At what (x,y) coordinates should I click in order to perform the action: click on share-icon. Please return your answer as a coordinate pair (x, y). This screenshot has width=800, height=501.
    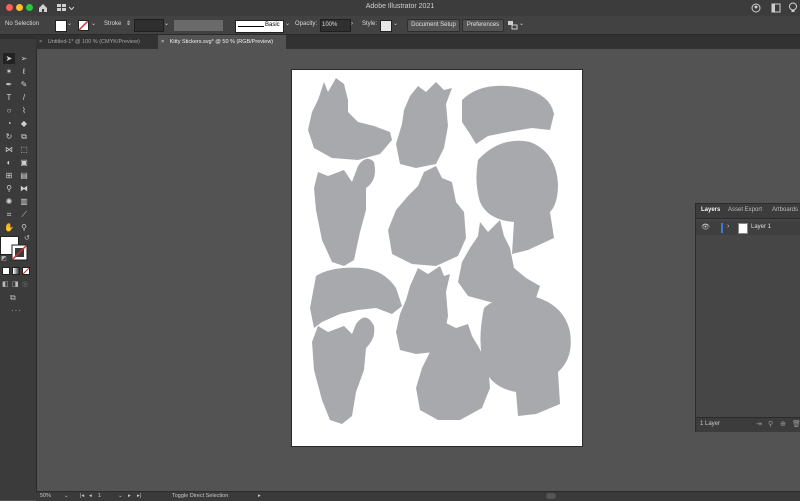
    Looking at the image, I should click on (756, 8).